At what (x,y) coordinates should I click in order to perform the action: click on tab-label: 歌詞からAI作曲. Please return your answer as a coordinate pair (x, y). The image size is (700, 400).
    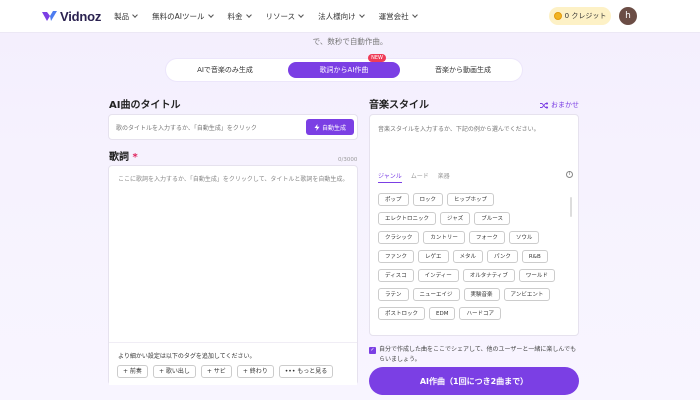
    Looking at the image, I should click on (344, 70).